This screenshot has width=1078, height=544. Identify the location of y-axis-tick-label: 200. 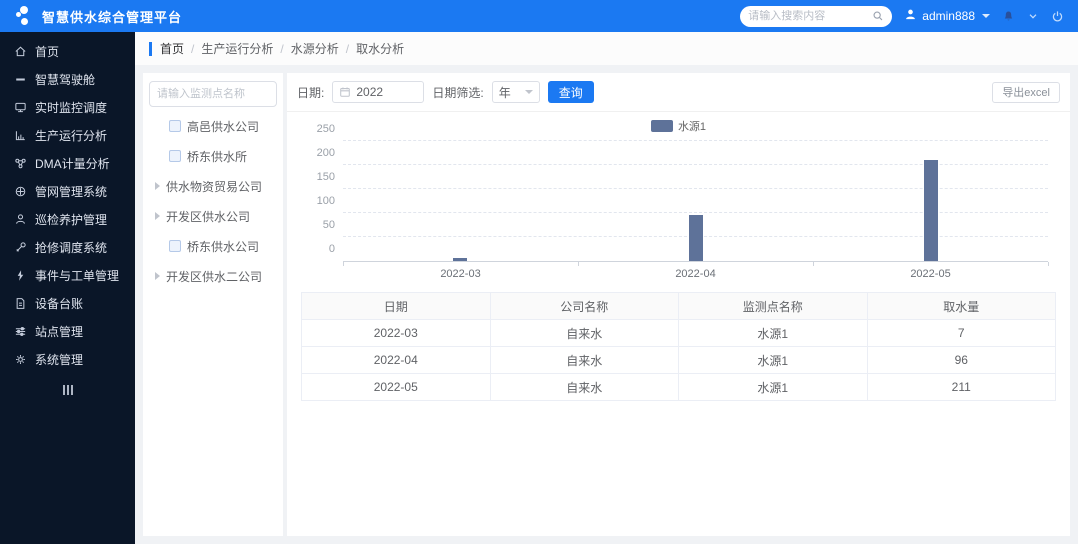
(325, 153).